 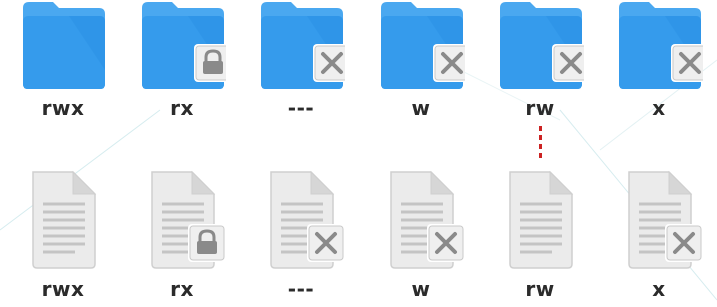 I want to click on file-item-x: x, so click(x=659, y=233).